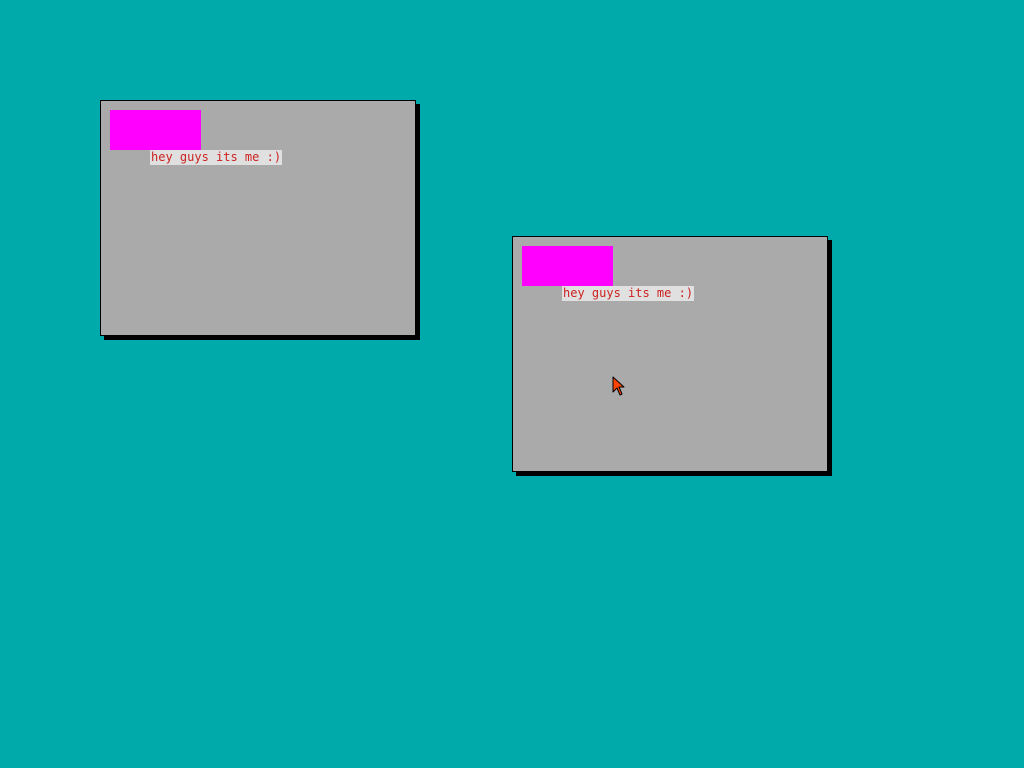 Image resolution: width=1024 pixels, height=768 pixels. I want to click on arrow-cursor-icon, so click(618, 386).